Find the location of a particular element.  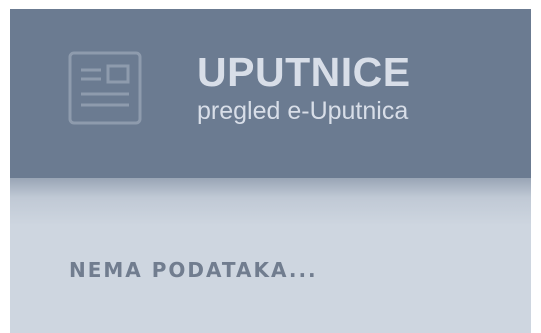

header-text: UPUTNICE pregled e-Uputnica is located at coordinates (304, 87).